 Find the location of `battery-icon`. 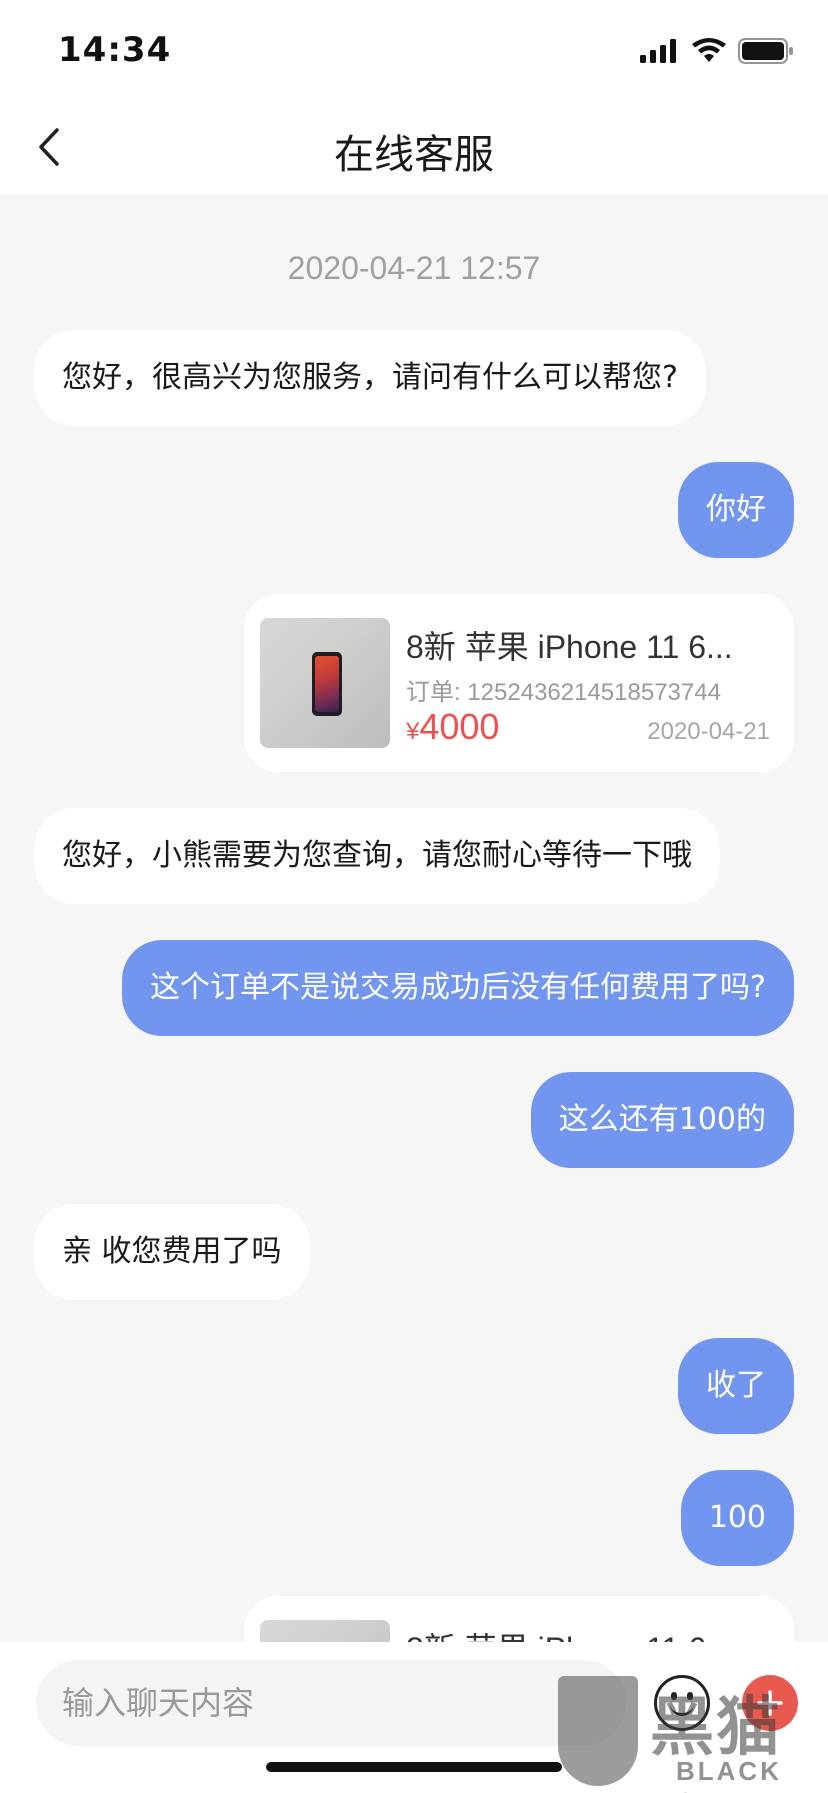

battery-icon is located at coordinates (765, 51).